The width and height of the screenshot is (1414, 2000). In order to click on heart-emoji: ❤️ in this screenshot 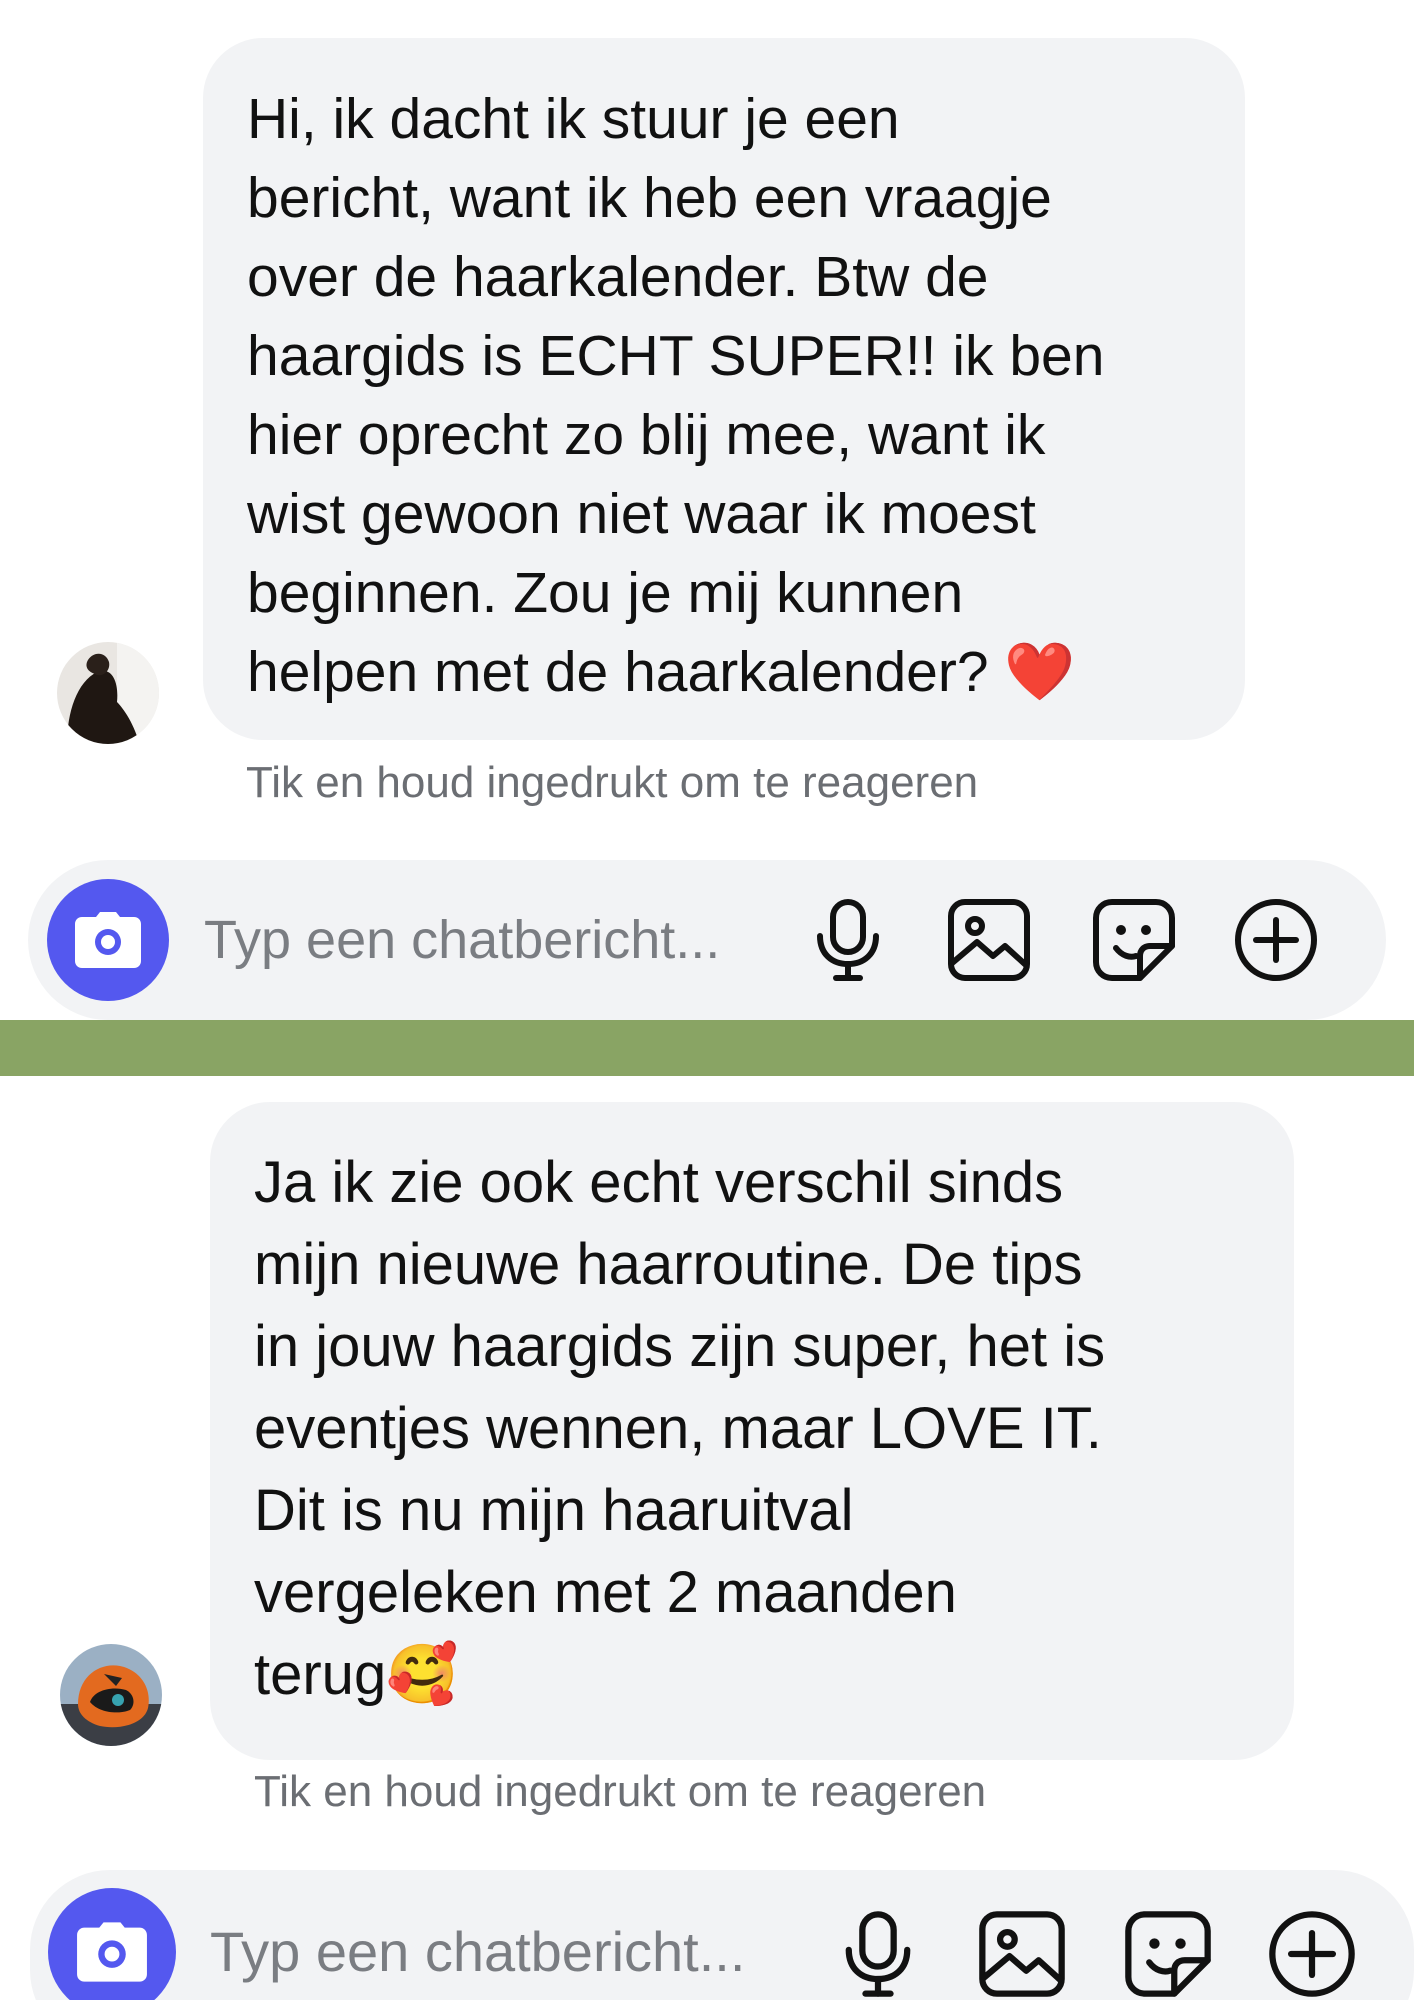, I will do `click(1040, 672)`.